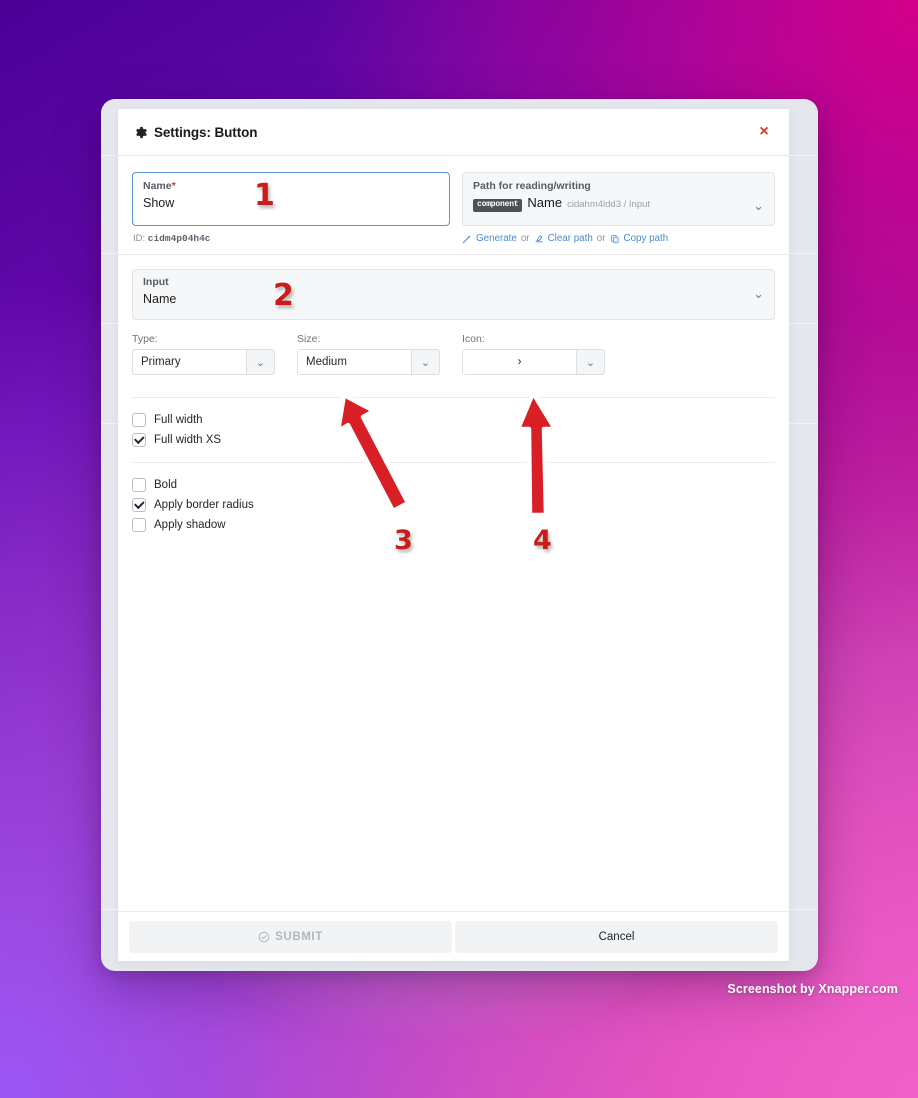 Image resolution: width=918 pixels, height=1098 pixels. Describe the element at coordinates (291, 238) in the screenshot. I see `component-id: ID: cidm4p04h4c` at that location.